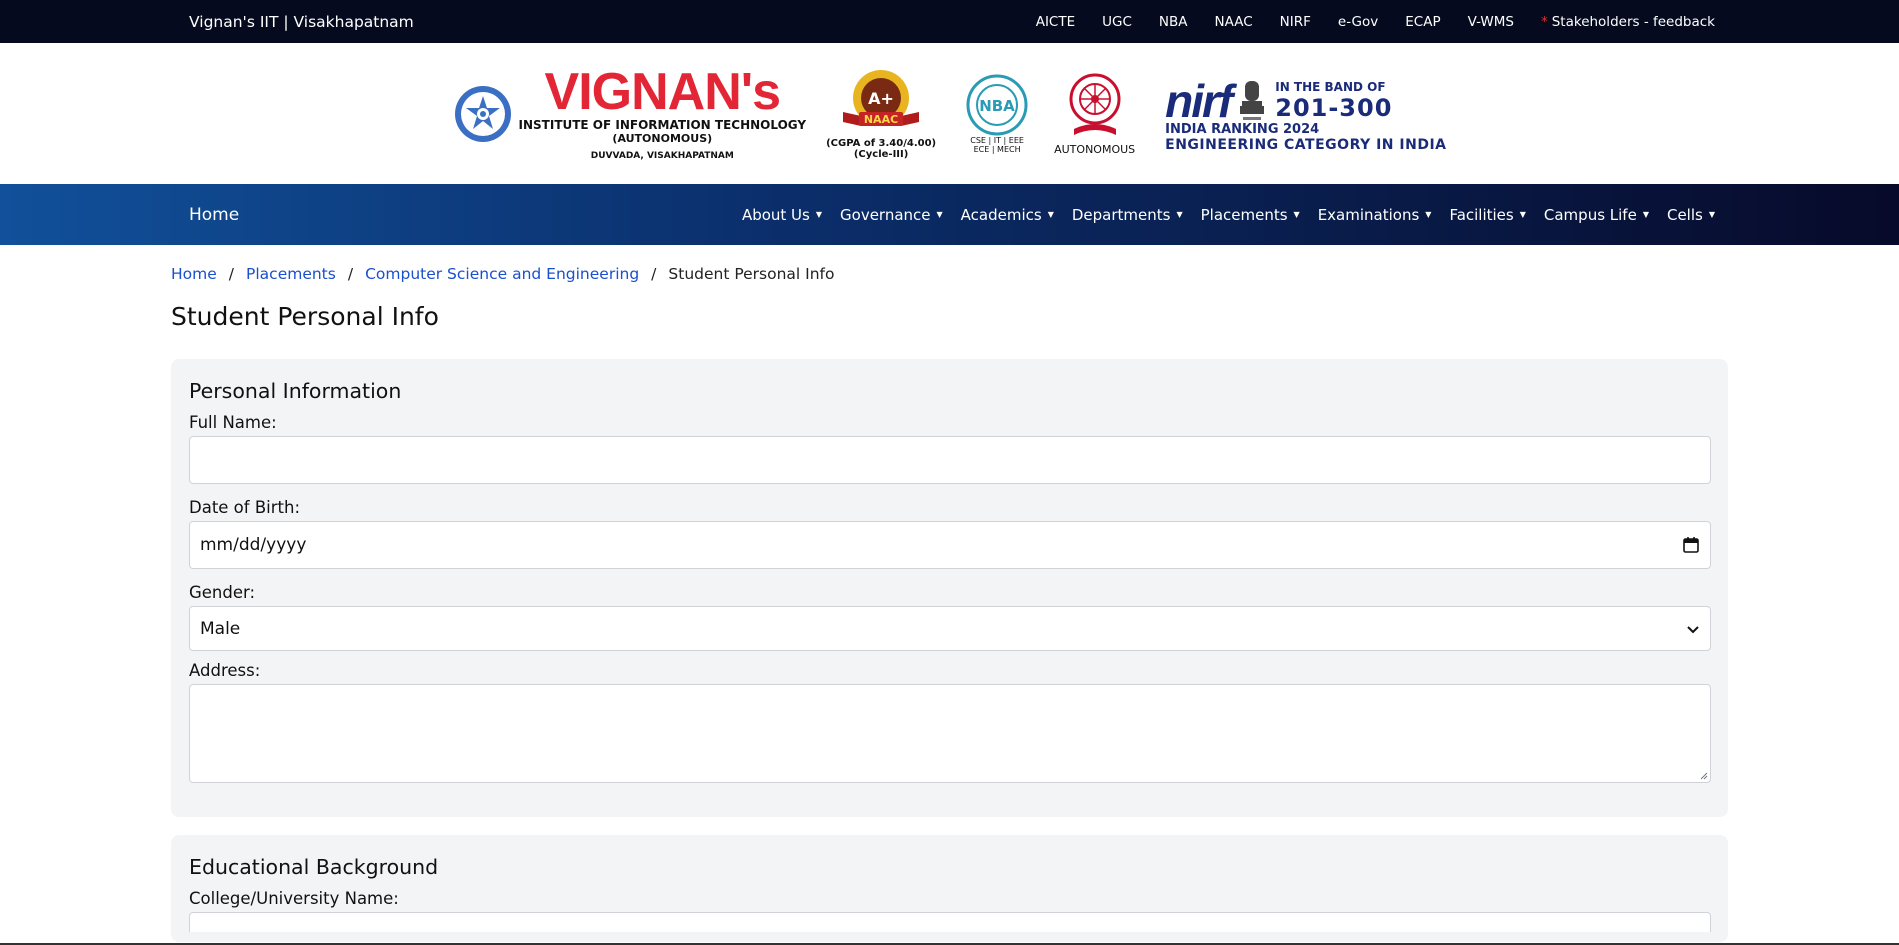 The width and height of the screenshot is (1899, 945). I want to click on nba-caption-1: CSE | IT | EEE, so click(997, 140).